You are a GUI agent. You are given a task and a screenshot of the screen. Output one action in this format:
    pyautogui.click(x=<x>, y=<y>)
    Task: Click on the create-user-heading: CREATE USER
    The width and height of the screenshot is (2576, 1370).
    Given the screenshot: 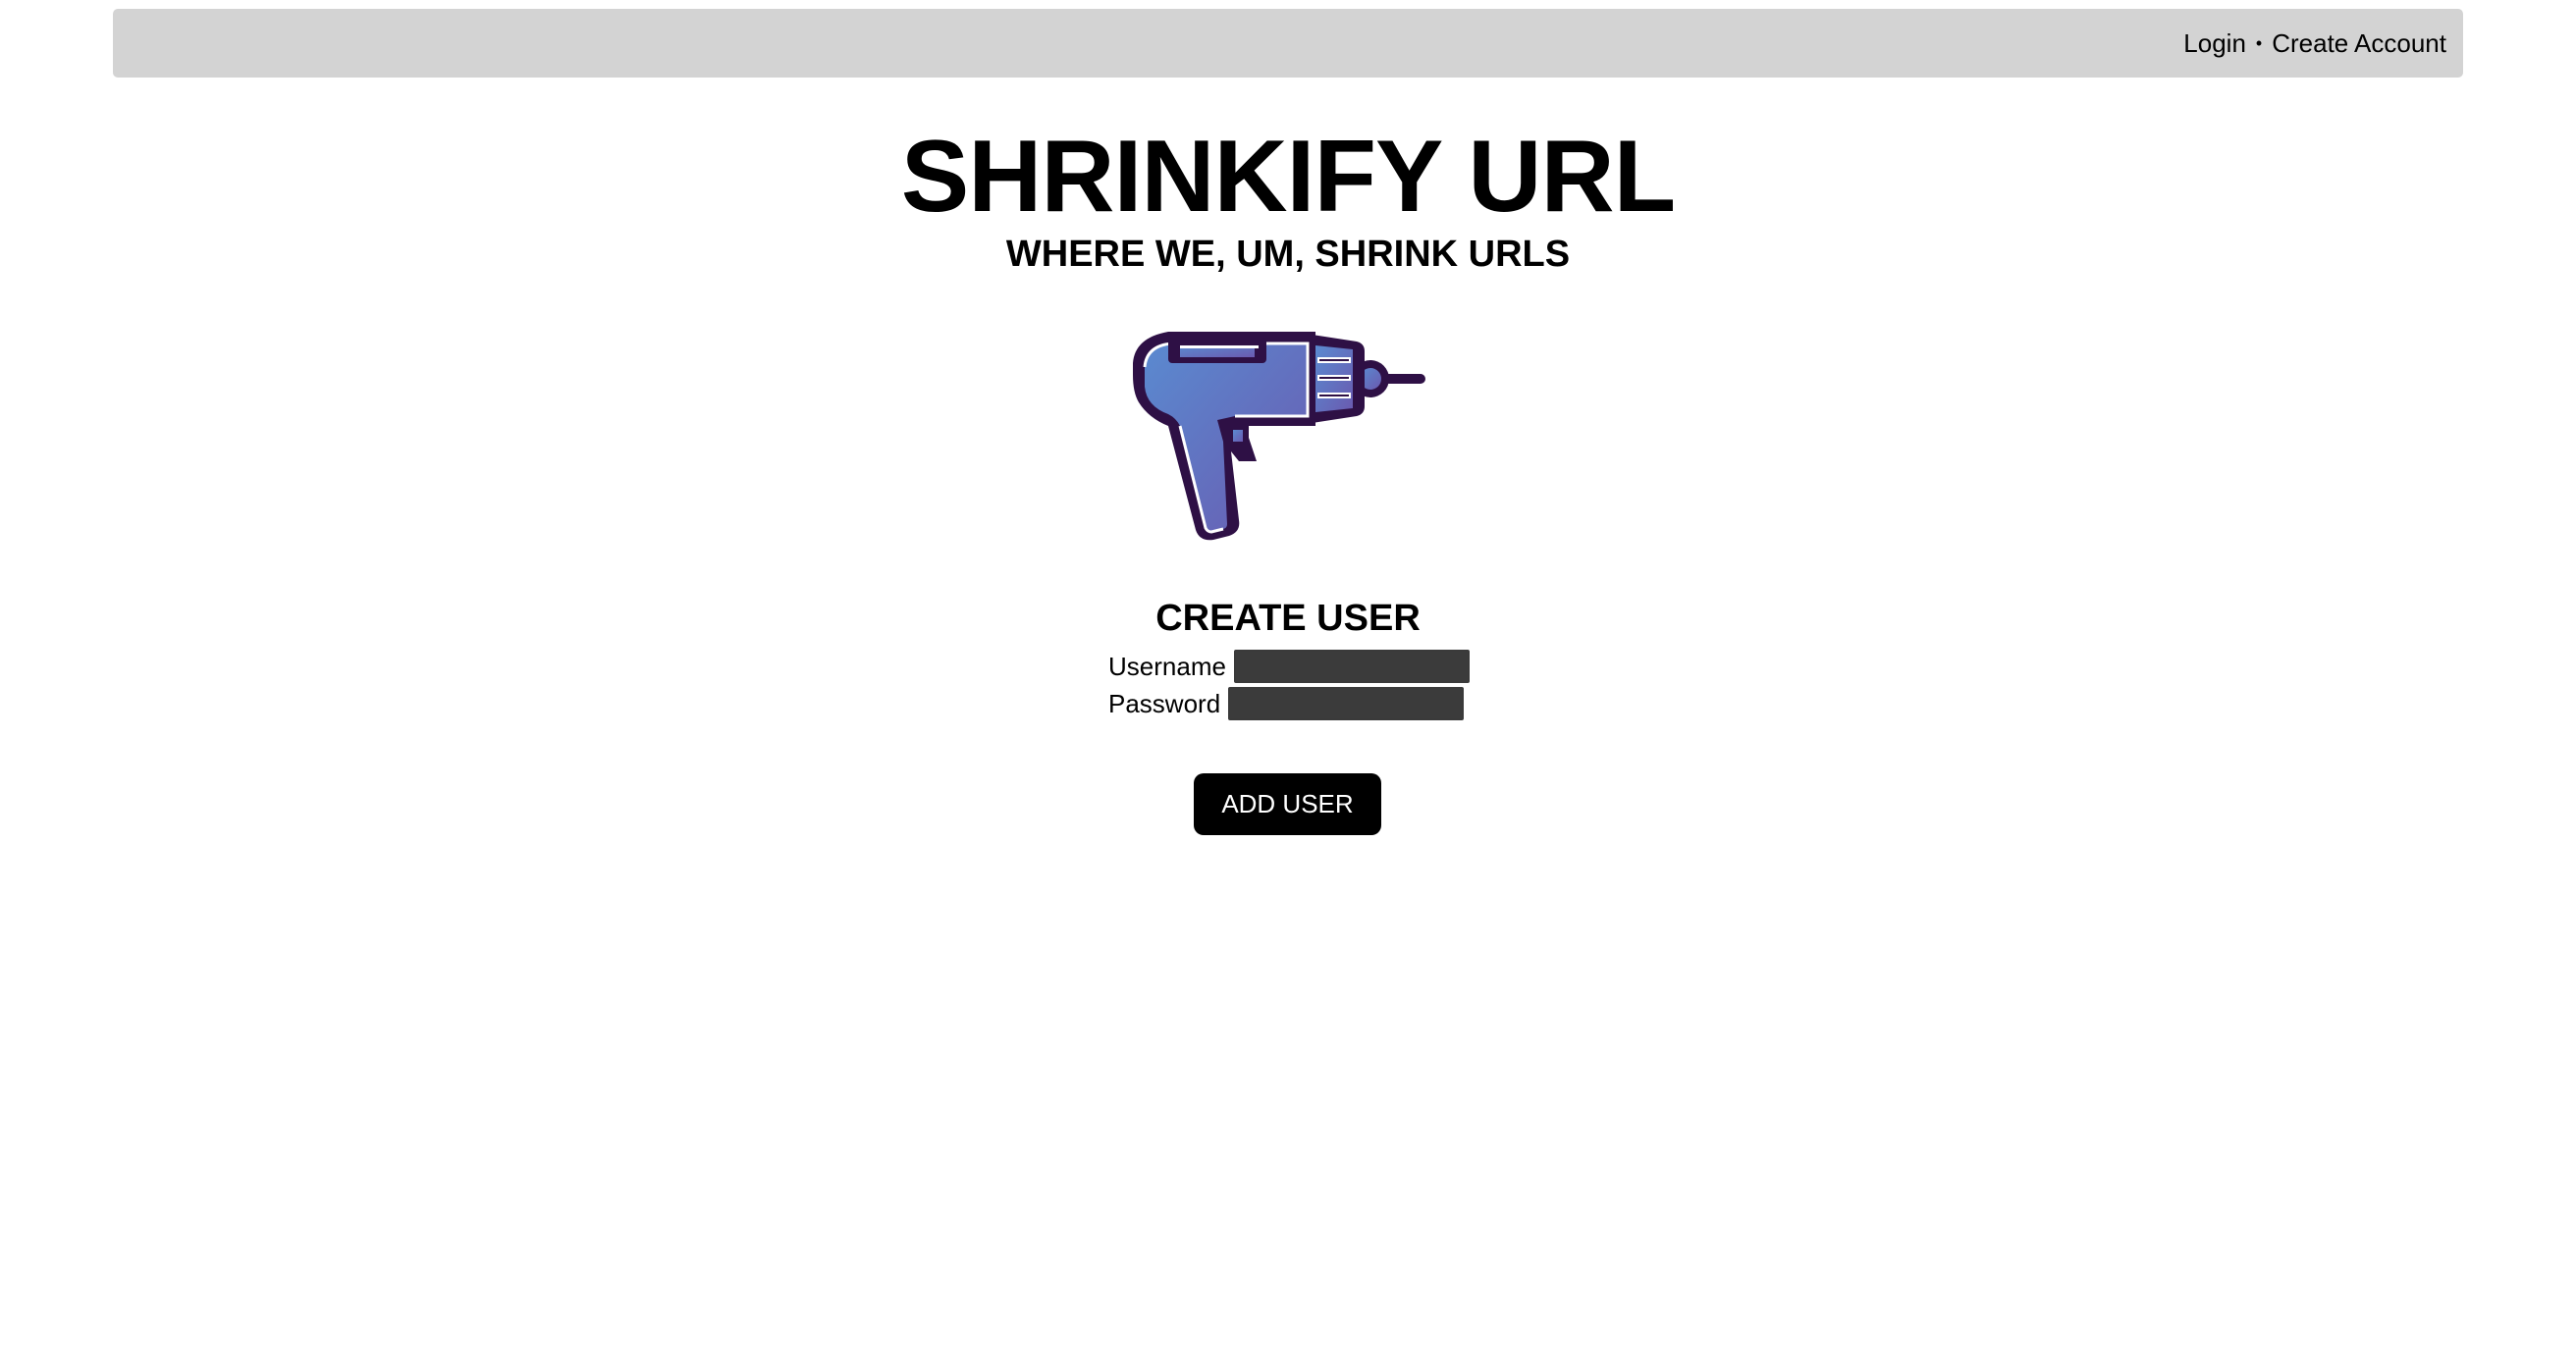 What is the action you would take?
    pyautogui.click(x=1288, y=618)
    